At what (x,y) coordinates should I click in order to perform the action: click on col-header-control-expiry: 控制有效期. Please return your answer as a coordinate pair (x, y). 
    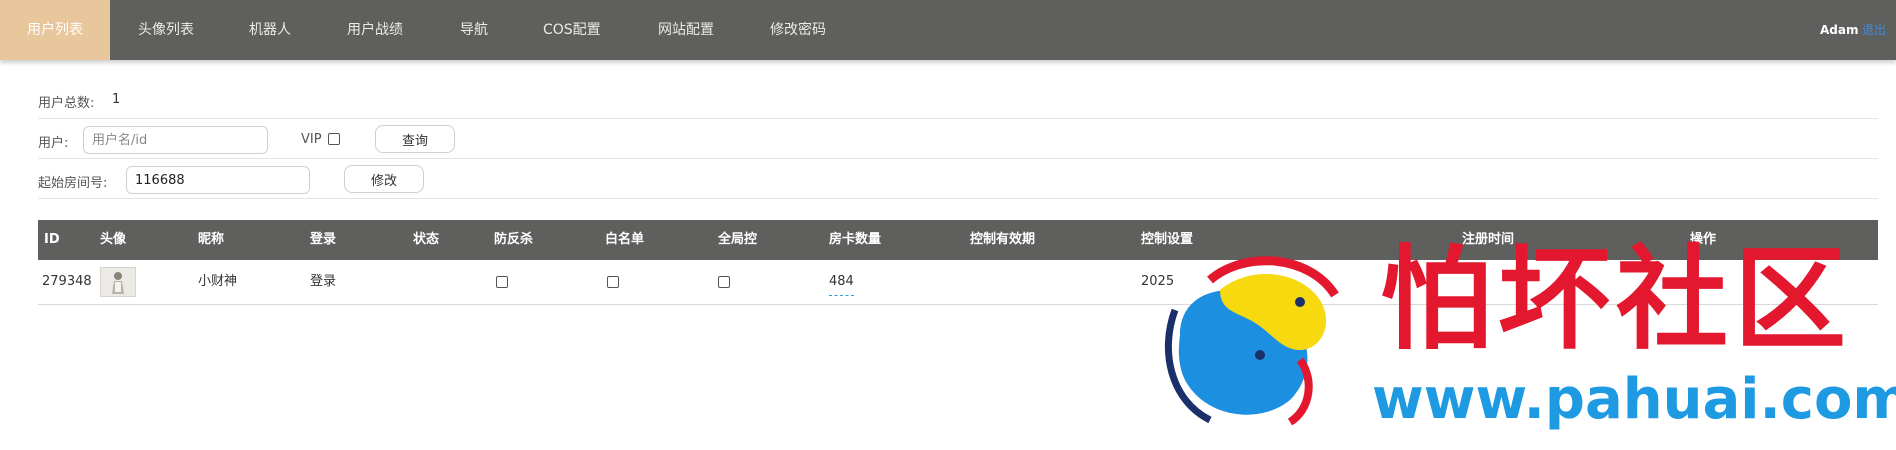
    Looking at the image, I should click on (1003, 239).